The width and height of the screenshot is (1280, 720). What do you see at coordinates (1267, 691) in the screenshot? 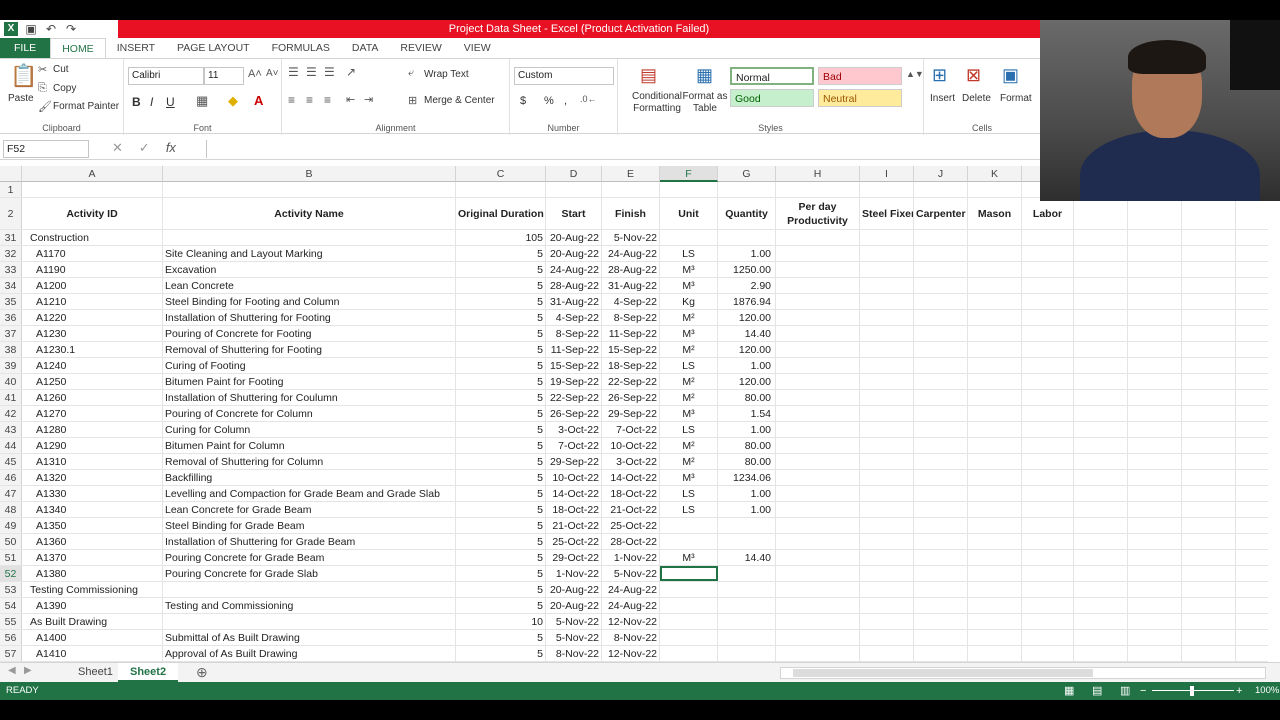
I see `zoom-level: 100%` at bounding box center [1267, 691].